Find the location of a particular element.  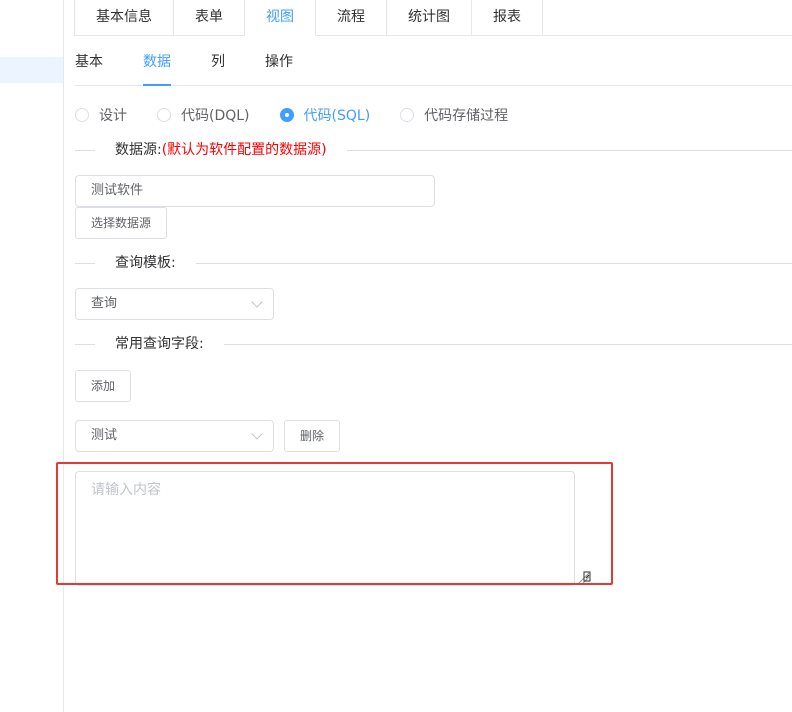

tab-view: 视图 is located at coordinates (280, 18).